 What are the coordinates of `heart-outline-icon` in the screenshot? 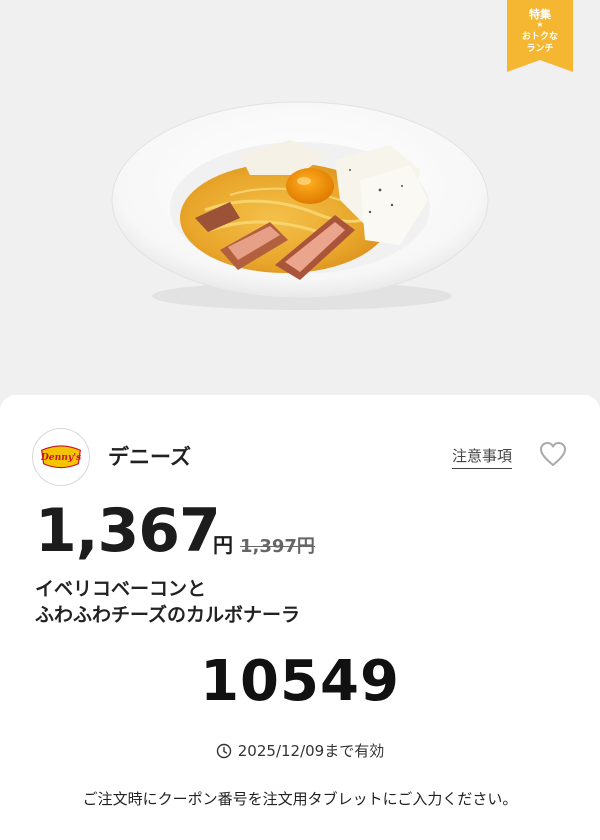 It's located at (553, 454).